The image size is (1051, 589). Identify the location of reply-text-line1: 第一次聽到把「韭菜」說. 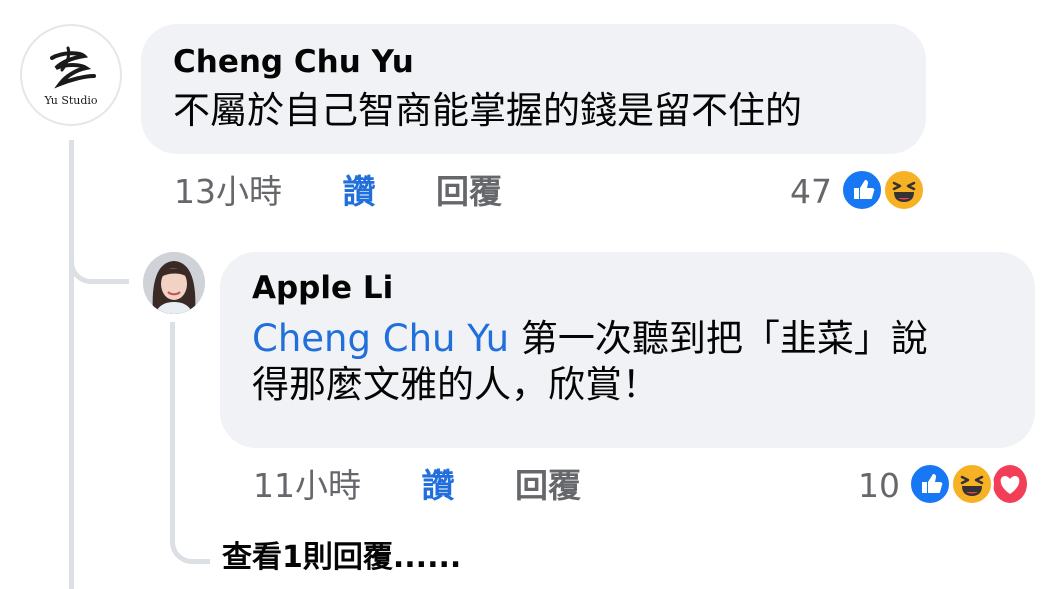
(718, 338).